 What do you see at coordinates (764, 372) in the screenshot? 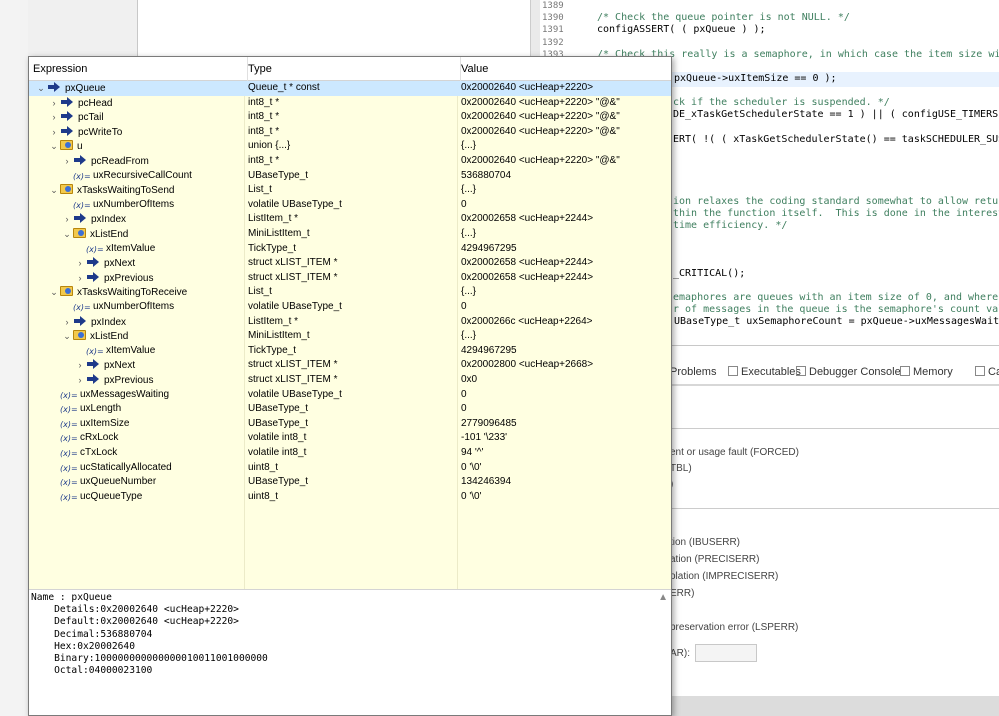
I see `tab-executables: Executables` at bounding box center [764, 372].